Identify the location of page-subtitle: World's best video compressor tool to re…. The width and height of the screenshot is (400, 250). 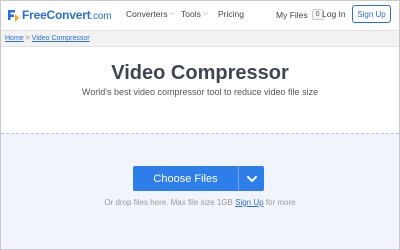
(200, 92).